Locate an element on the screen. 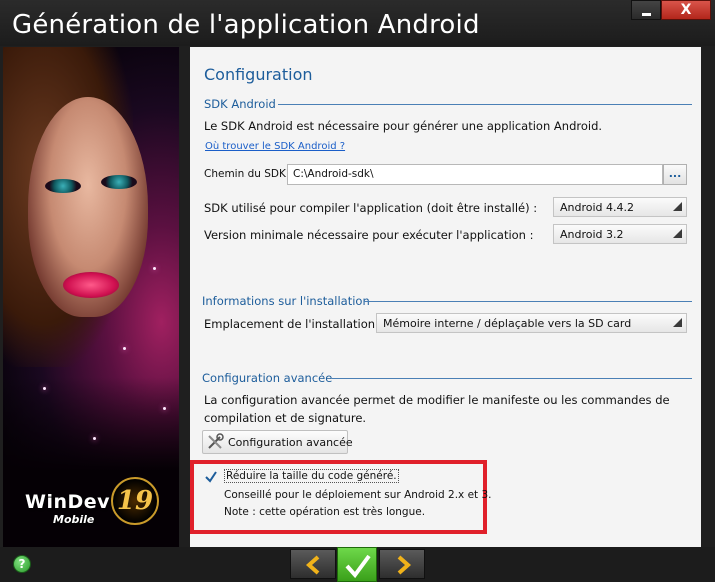  wizard-navigation-bar: ? is located at coordinates (357, 564).